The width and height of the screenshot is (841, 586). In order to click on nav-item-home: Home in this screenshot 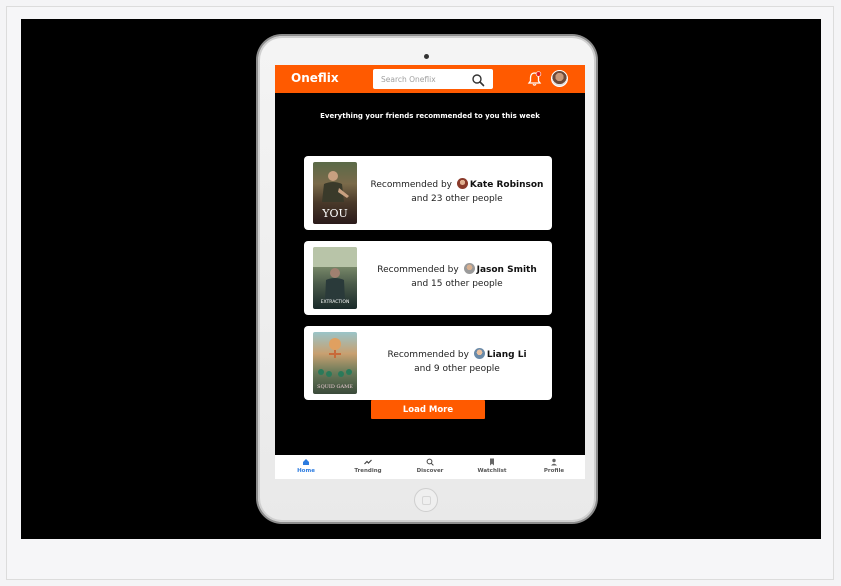, I will do `click(306, 467)`.